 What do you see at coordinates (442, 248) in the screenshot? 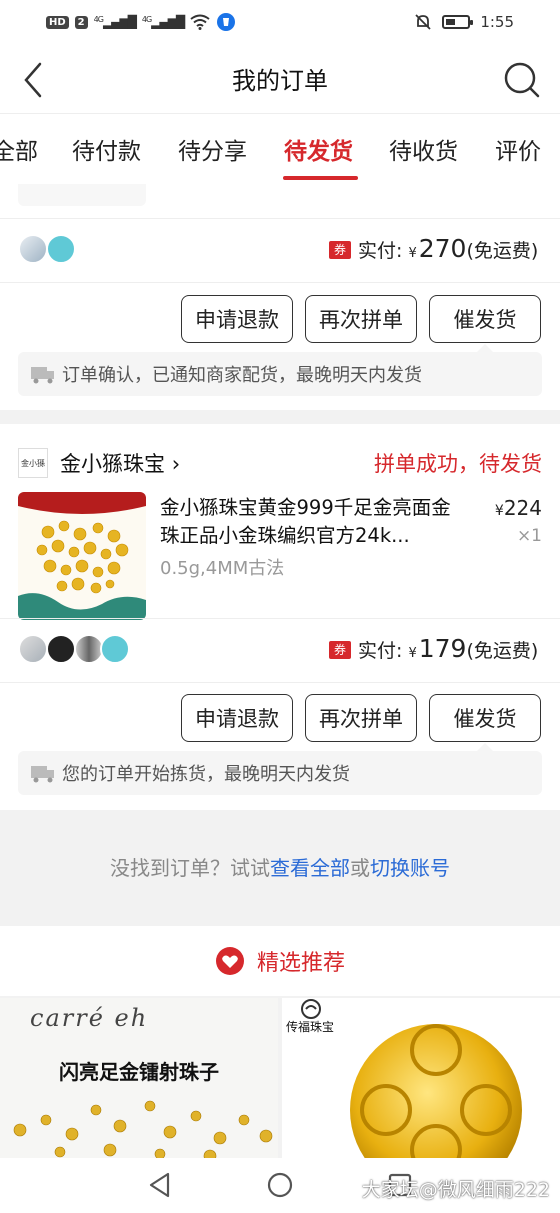
I see `amount-value: 270` at bounding box center [442, 248].